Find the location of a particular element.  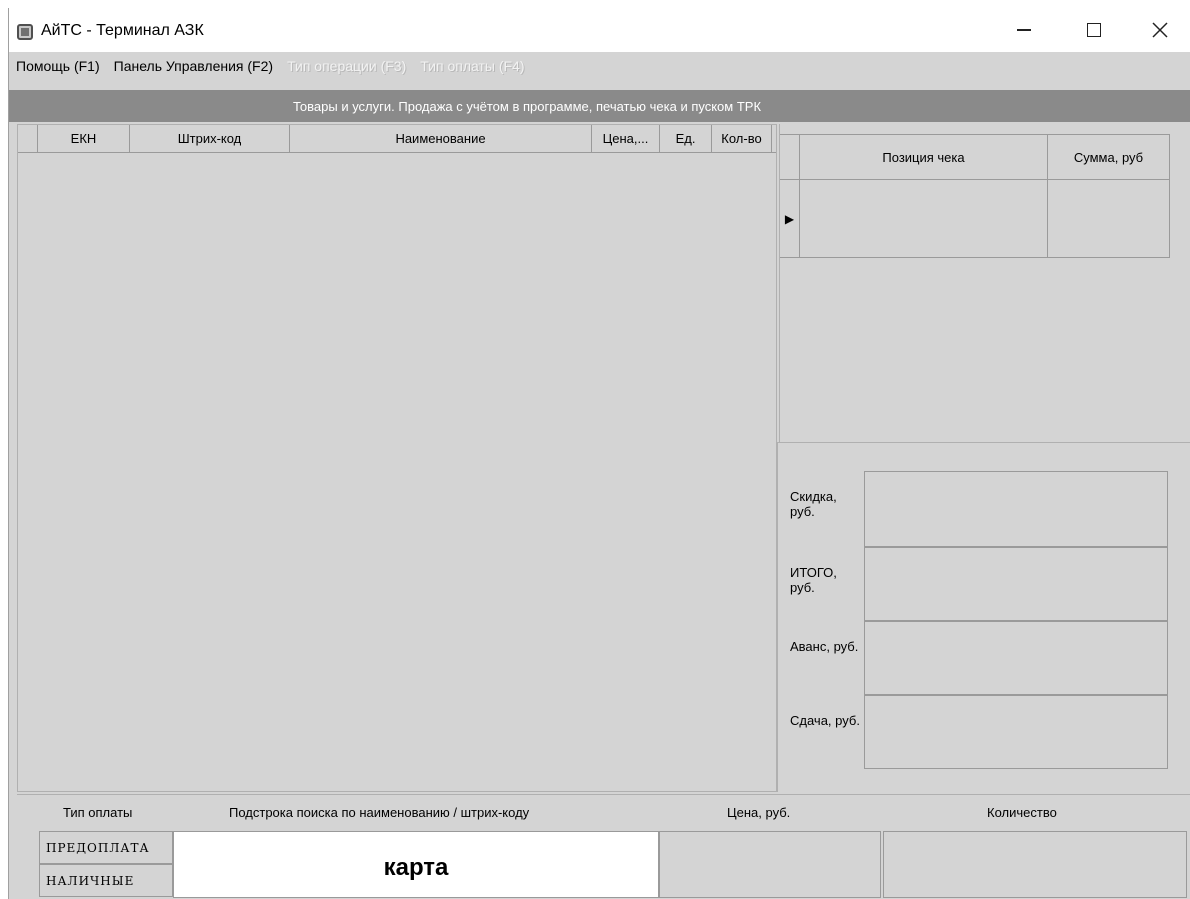

change-field is located at coordinates (1016, 732).